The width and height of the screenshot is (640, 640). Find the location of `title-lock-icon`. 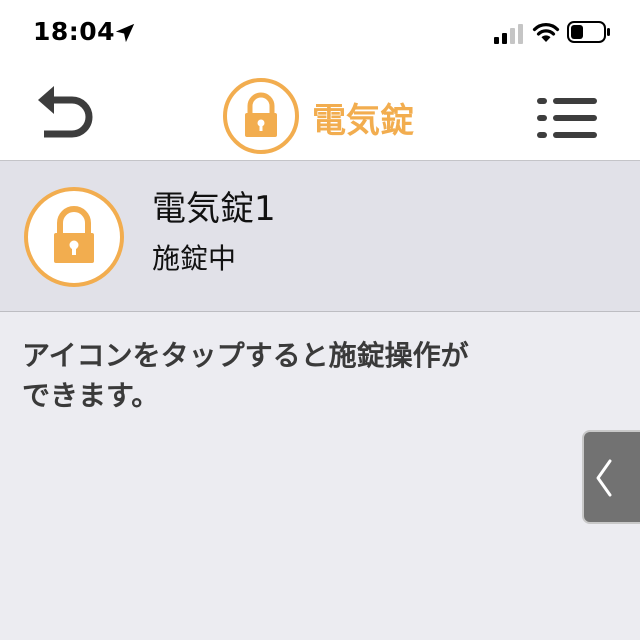

title-lock-icon is located at coordinates (261, 116).